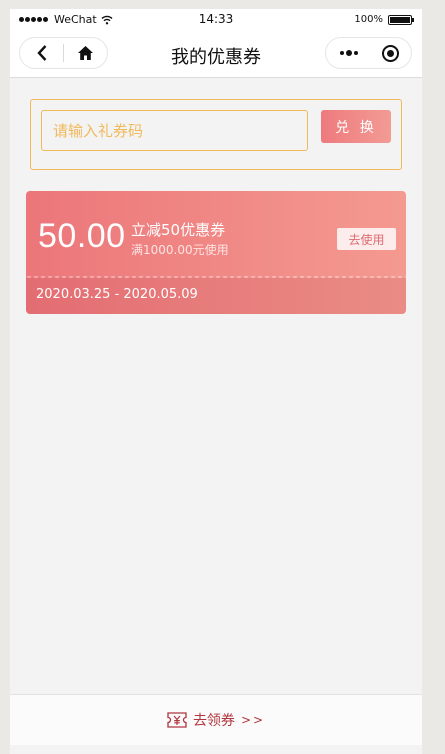 The height and width of the screenshot is (754, 445). What do you see at coordinates (349, 53) in the screenshot?
I see `more-icon` at bounding box center [349, 53].